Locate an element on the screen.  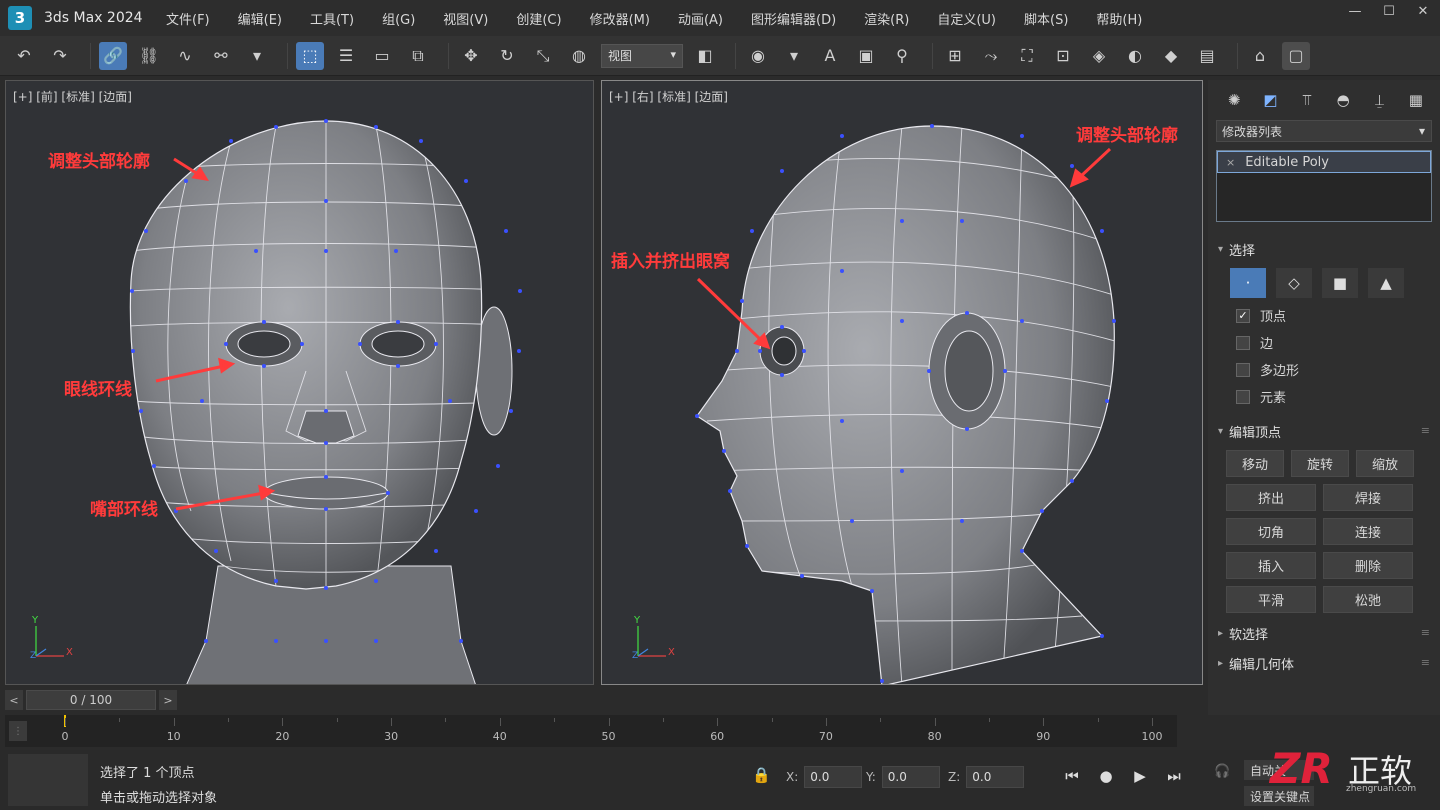
move-button: 移动 is located at coordinates (1255, 463).